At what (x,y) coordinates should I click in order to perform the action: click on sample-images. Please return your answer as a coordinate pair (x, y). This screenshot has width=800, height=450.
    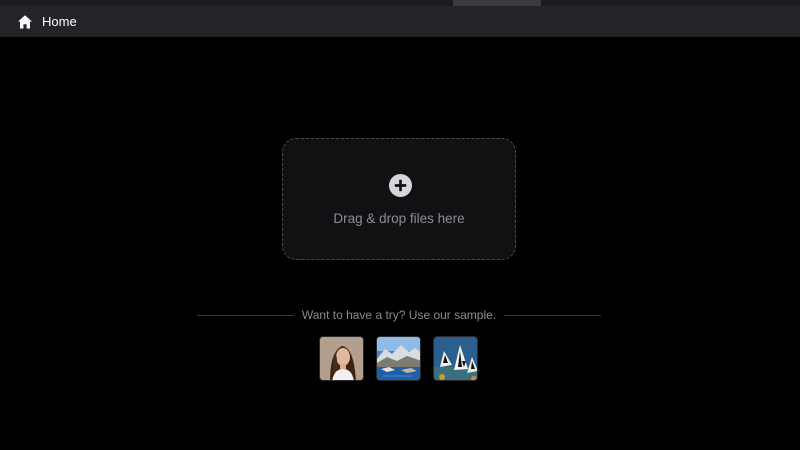
    Looking at the image, I should click on (398, 358).